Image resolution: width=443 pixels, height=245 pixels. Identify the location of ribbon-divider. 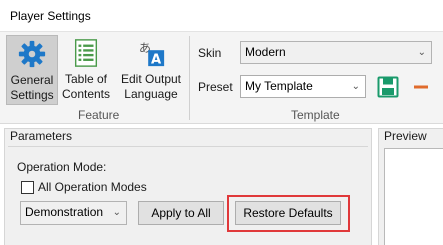
(189, 78).